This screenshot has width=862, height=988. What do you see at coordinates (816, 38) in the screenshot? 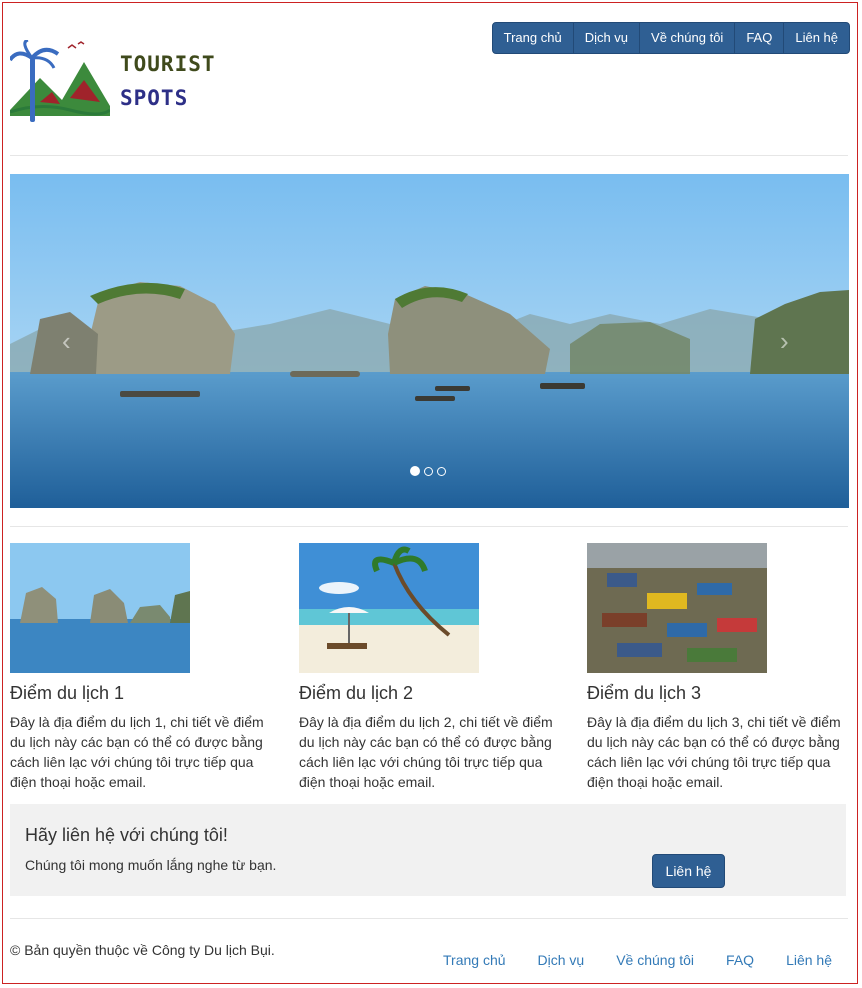
I see `nav-item-contact: Liên hệ` at bounding box center [816, 38].